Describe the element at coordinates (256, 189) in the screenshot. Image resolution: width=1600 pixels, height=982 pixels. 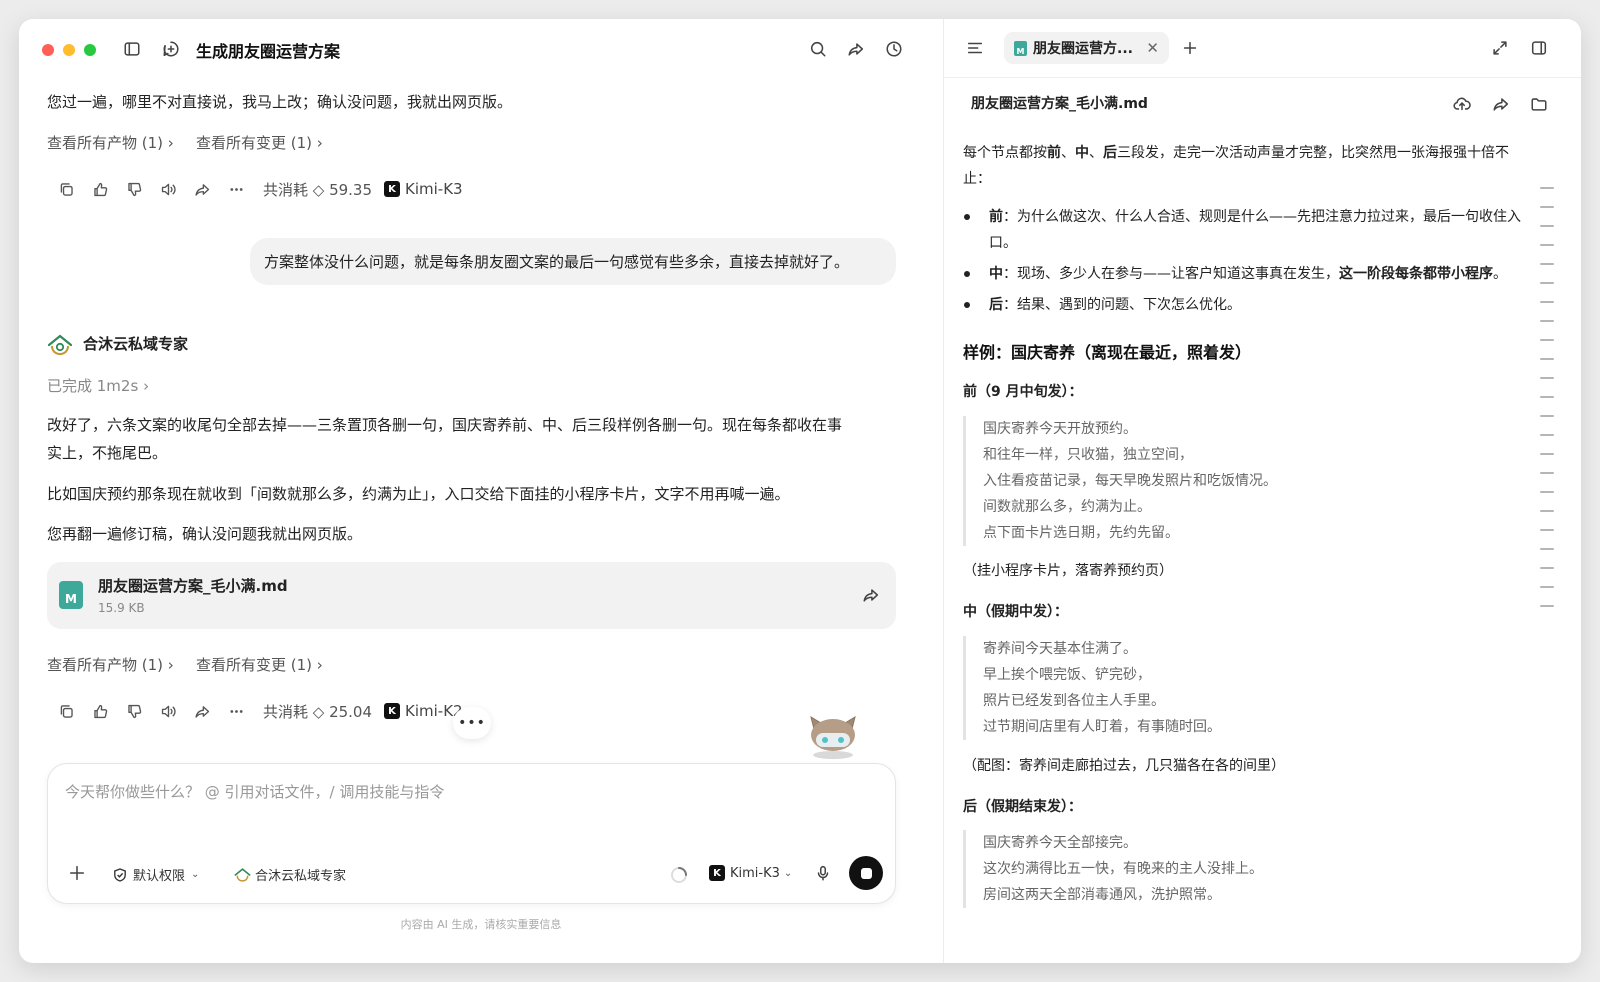
I see `message-toolbar: 共消耗 ◇ 59.35 K Kimi-K3` at that location.